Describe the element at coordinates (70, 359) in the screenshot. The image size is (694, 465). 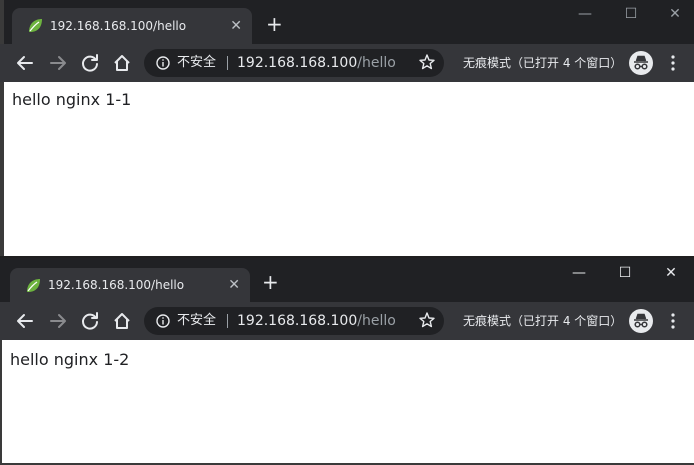
I see `page-body-text: hello nginx 1-2` at that location.